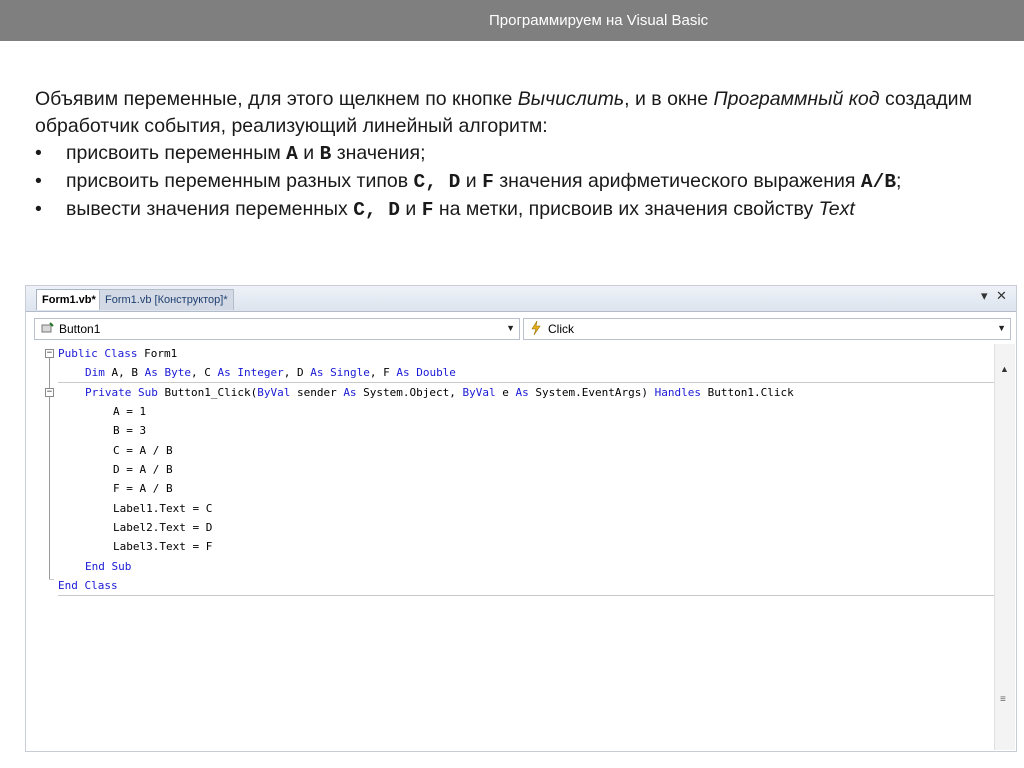 This screenshot has width=1024, height=768. Describe the element at coordinates (124, 372) in the screenshot. I see `code-text: A, B` at that location.